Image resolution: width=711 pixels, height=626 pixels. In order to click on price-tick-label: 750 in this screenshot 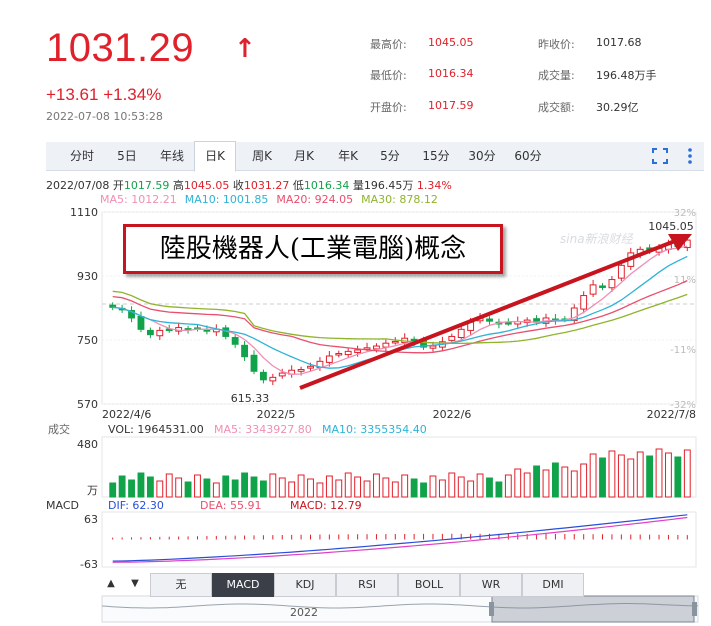, I will do `click(87, 340)`.